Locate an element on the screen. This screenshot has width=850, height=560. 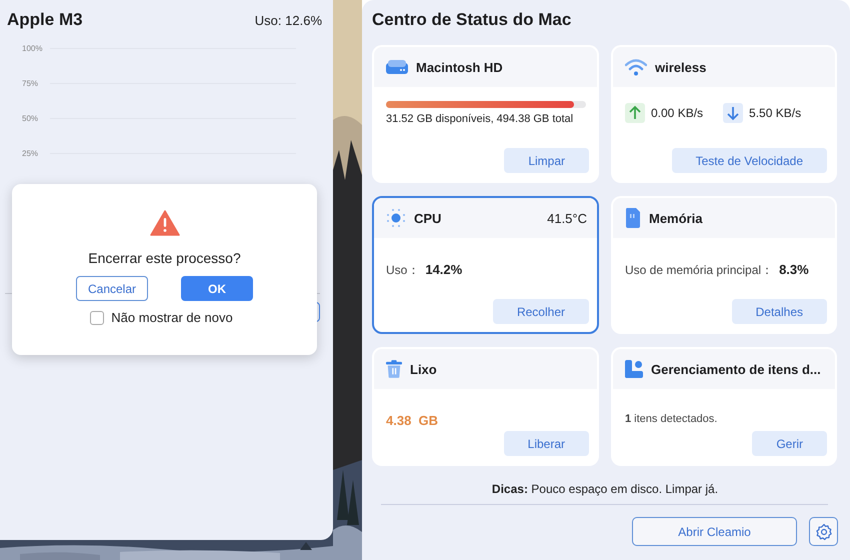
card-action-button: Liberar is located at coordinates (546, 443).